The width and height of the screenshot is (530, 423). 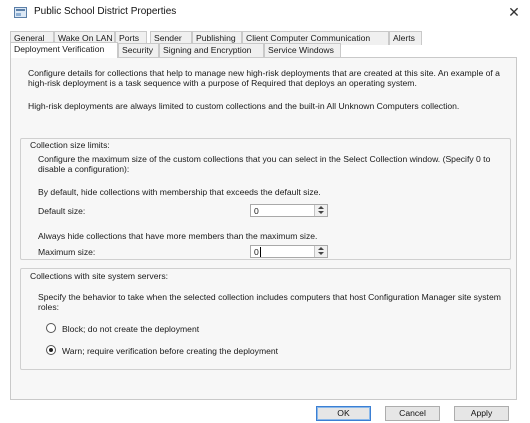 I want to click on collection-size-group-label: Collection size limits:, so click(x=70, y=145).